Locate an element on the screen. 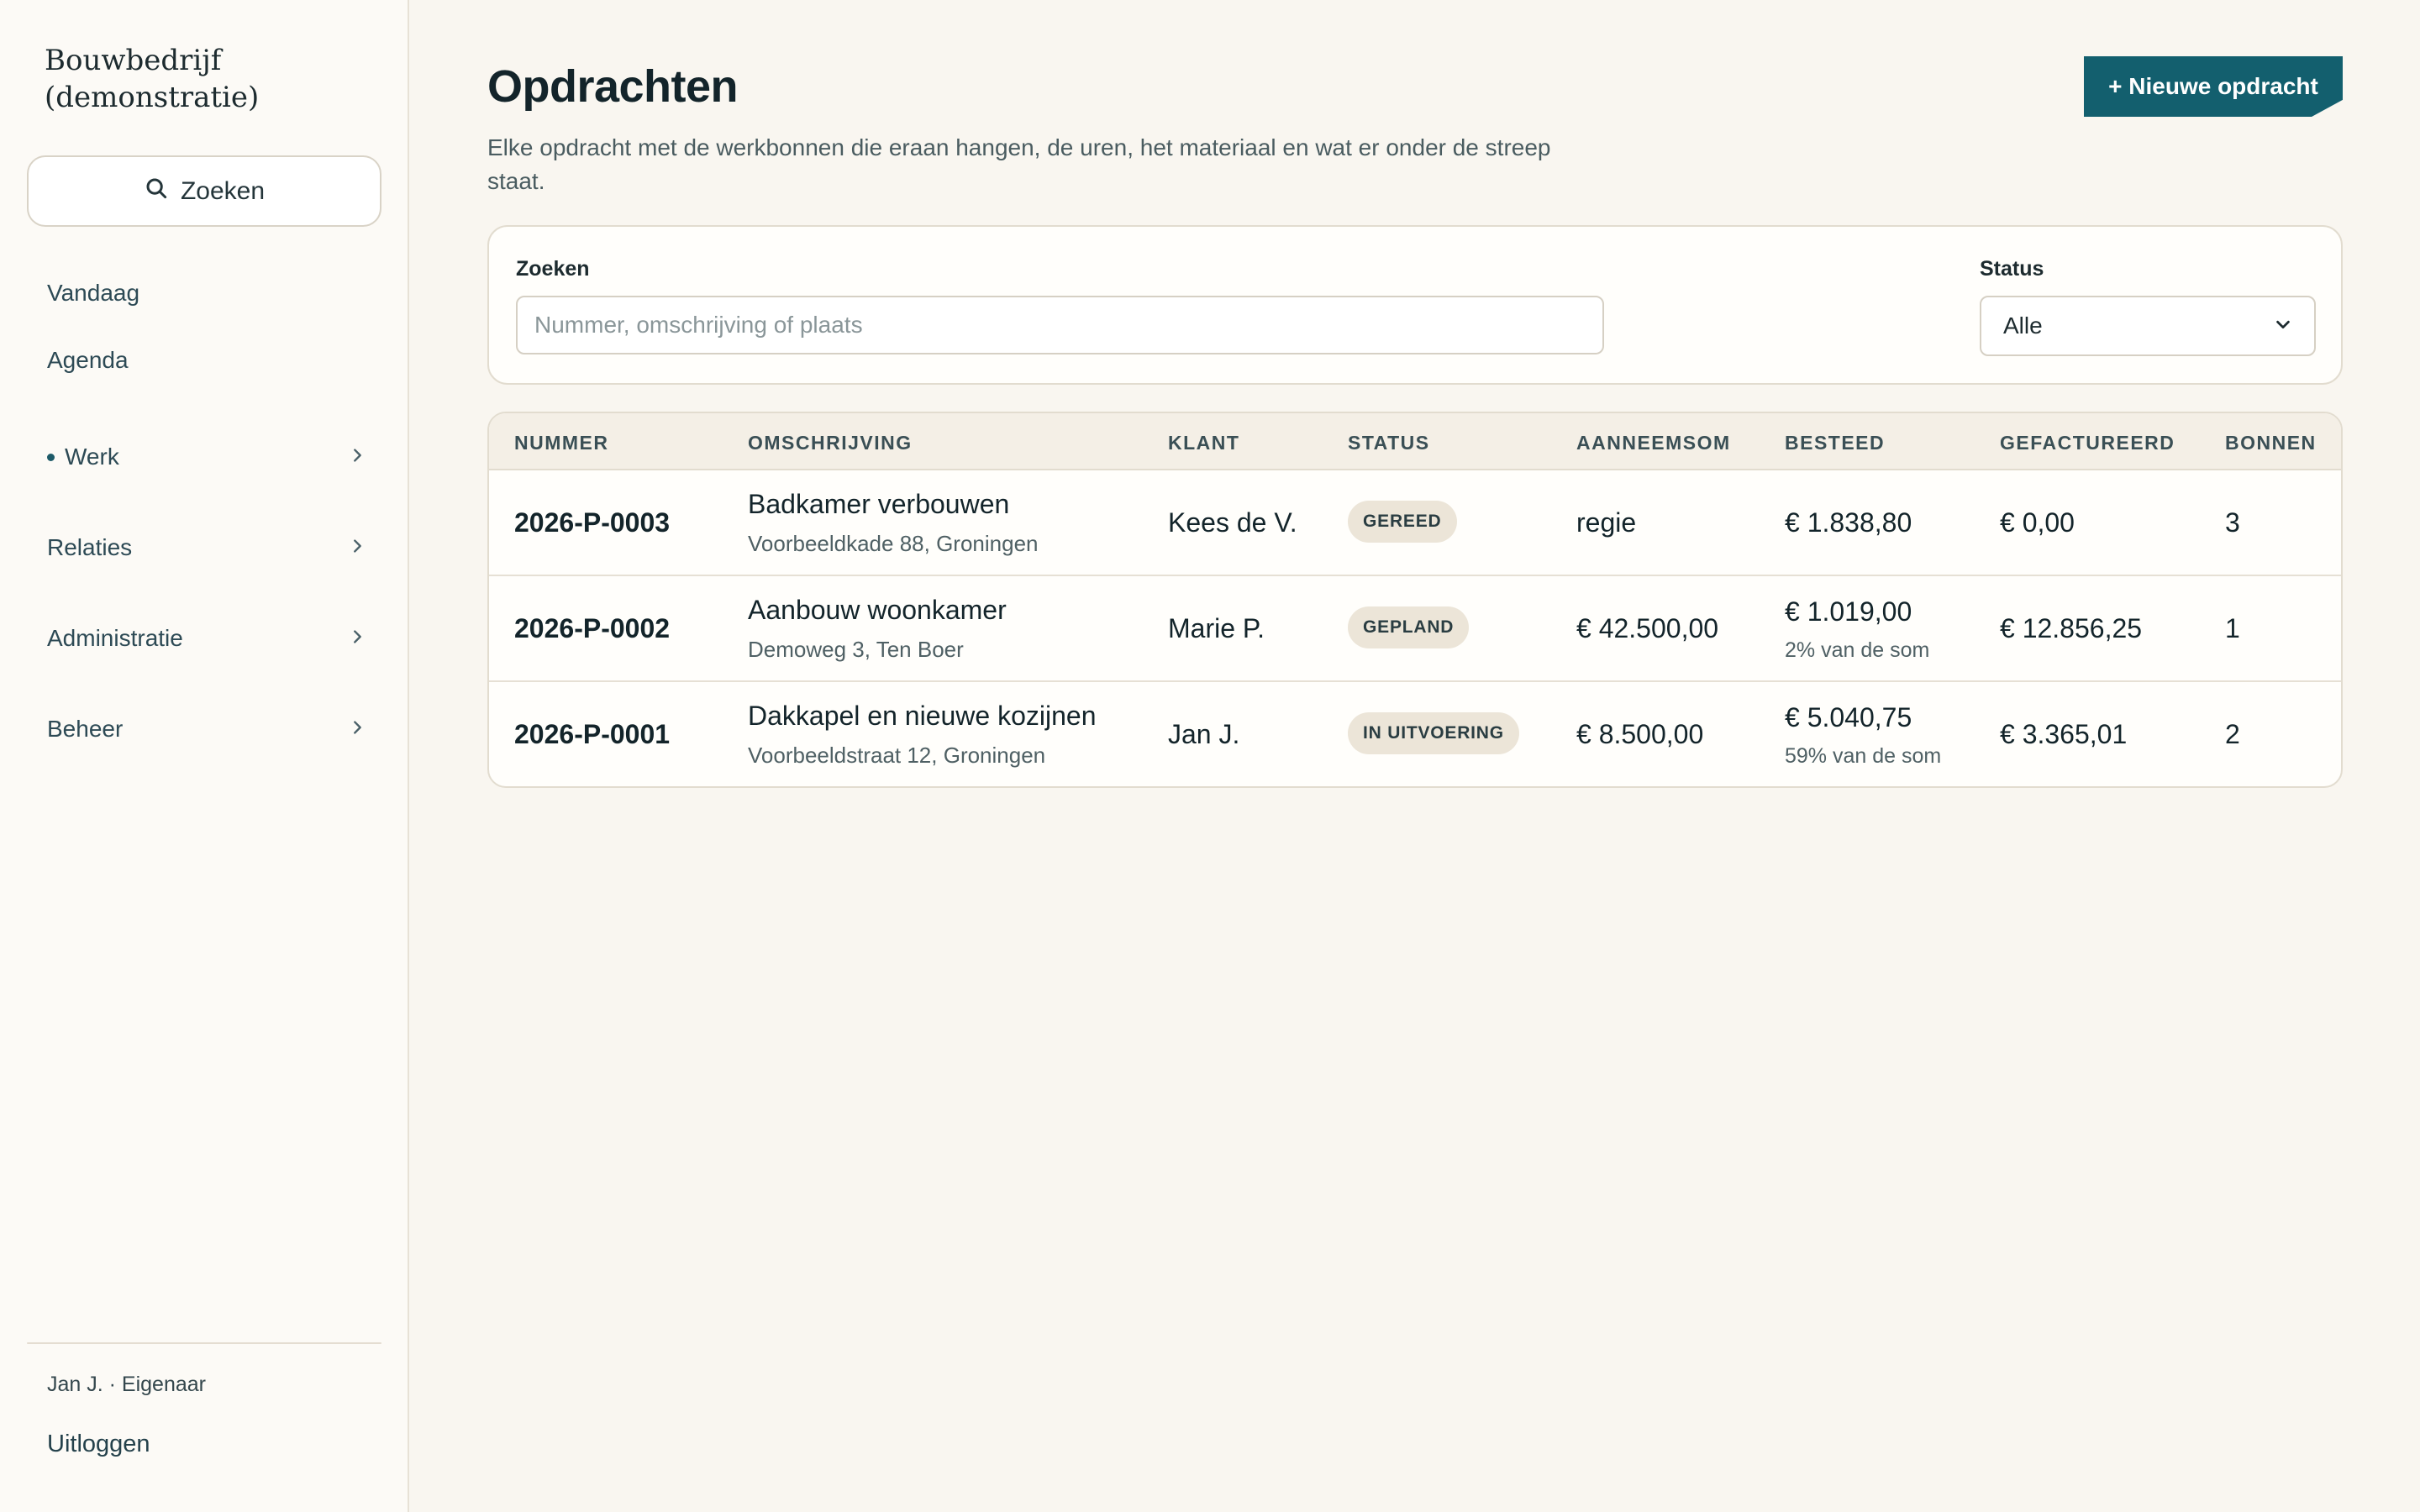 The height and width of the screenshot is (1512, 2420). sidebar-item-relaties: Relaties is located at coordinates (206, 547).